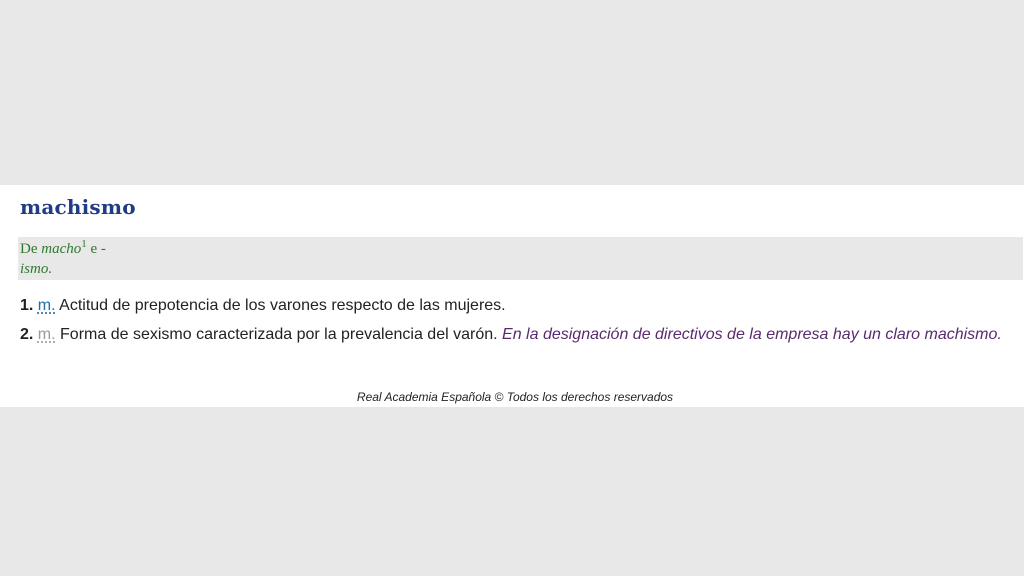 The width and height of the screenshot is (1024, 576). Describe the element at coordinates (29, 249) in the screenshot. I see `etymology-prefix: De` at that location.